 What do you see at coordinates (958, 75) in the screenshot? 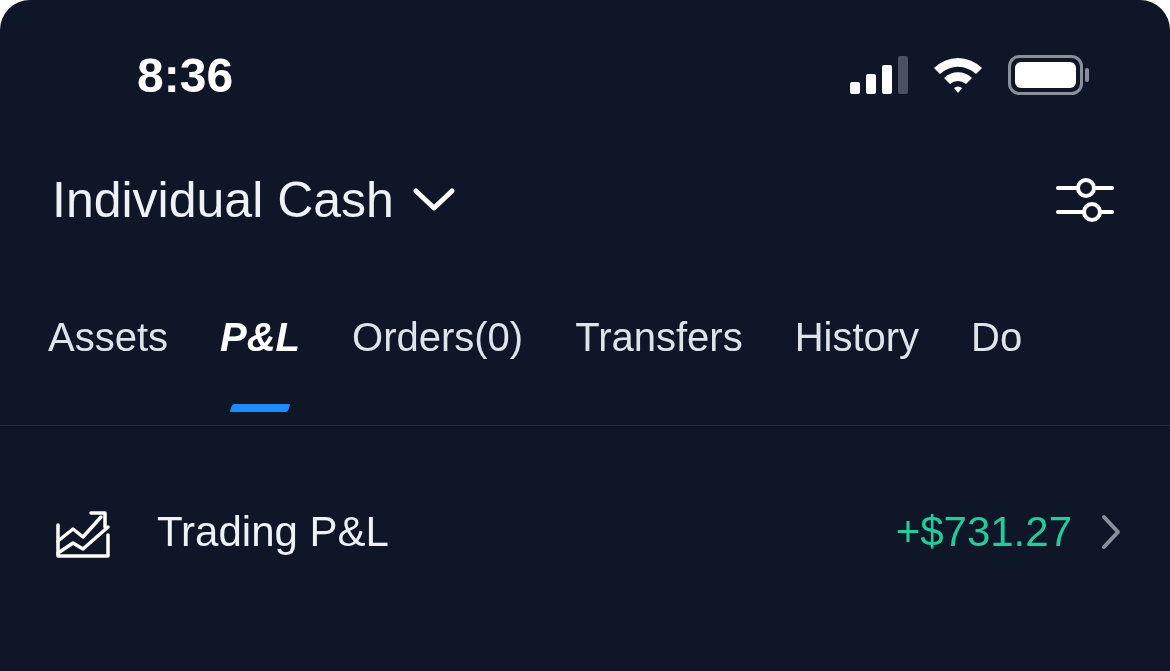
I see `wifi-icon` at bounding box center [958, 75].